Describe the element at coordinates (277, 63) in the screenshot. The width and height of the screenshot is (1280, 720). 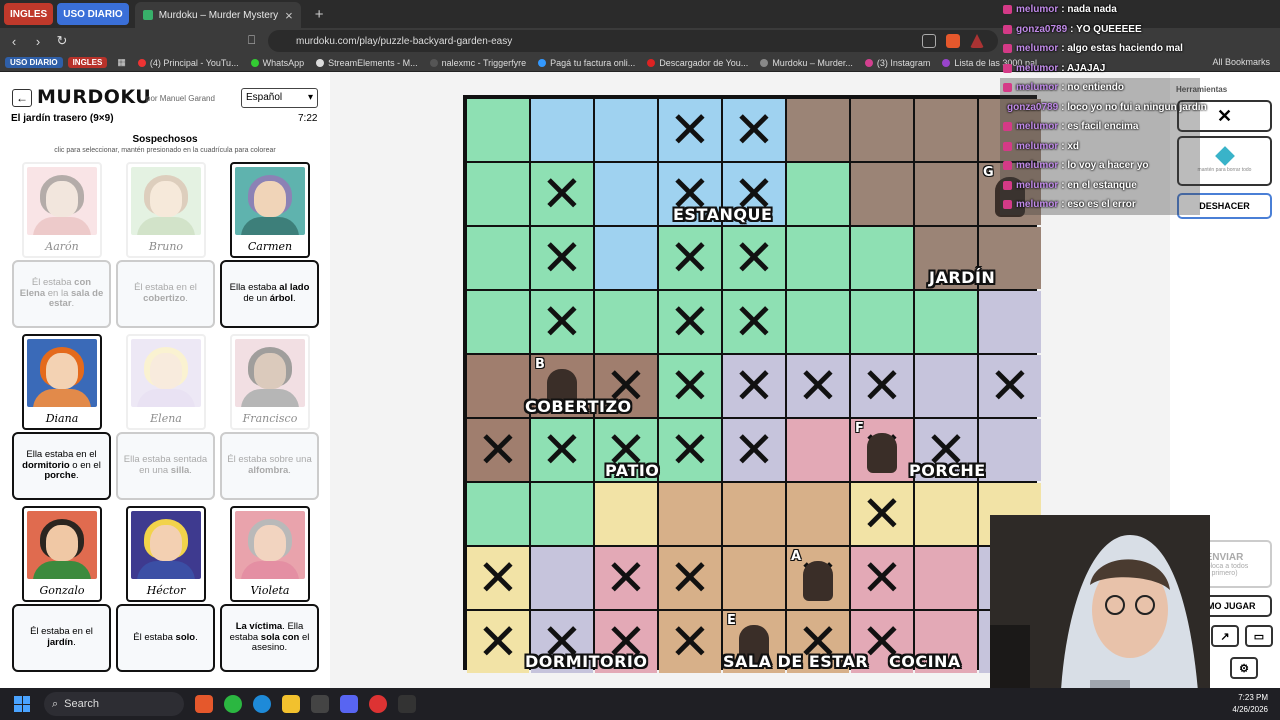
I see `bookmark-whatsapp: WhatsApp` at that location.